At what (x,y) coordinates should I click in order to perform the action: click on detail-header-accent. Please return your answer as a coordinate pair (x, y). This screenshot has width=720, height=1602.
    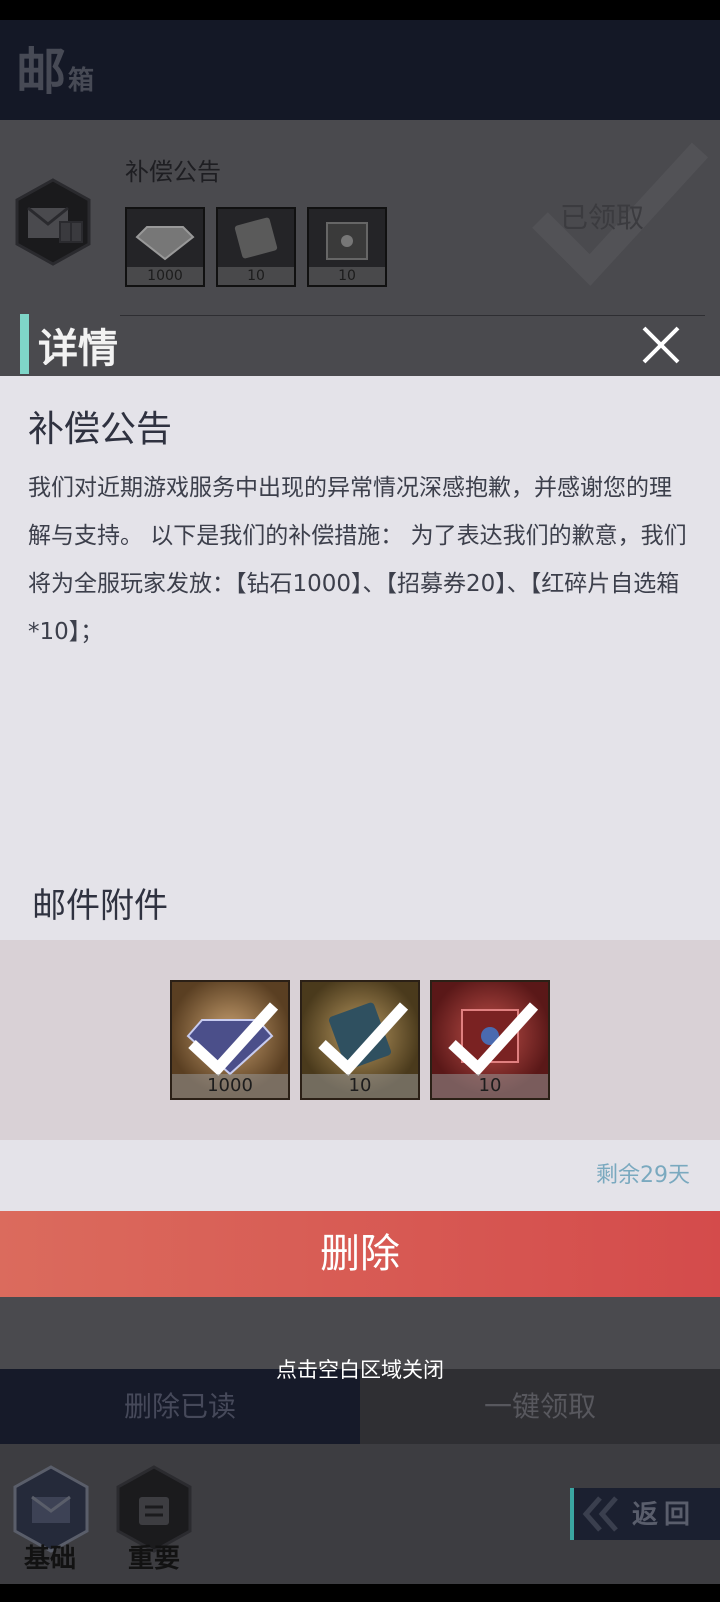
    Looking at the image, I should click on (24, 344).